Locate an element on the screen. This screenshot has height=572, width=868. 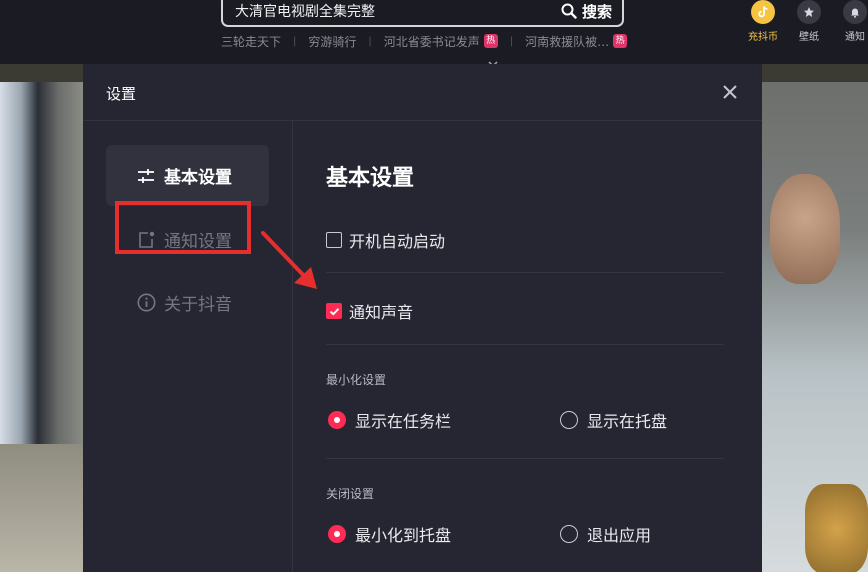
sidebar-item-label: 关于抖音 is located at coordinates (198, 305).